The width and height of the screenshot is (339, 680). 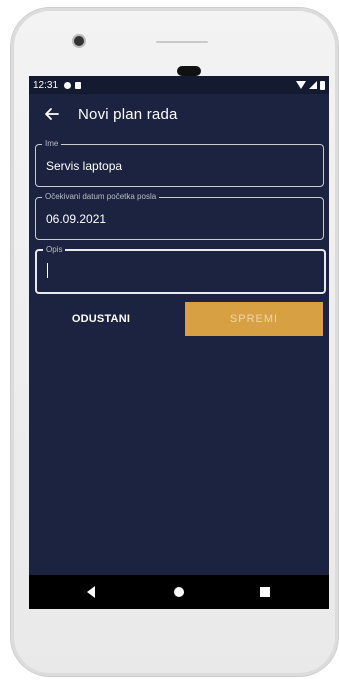 What do you see at coordinates (189, 71) in the screenshot?
I see `earpiece-speaker` at bounding box center [189, 71].